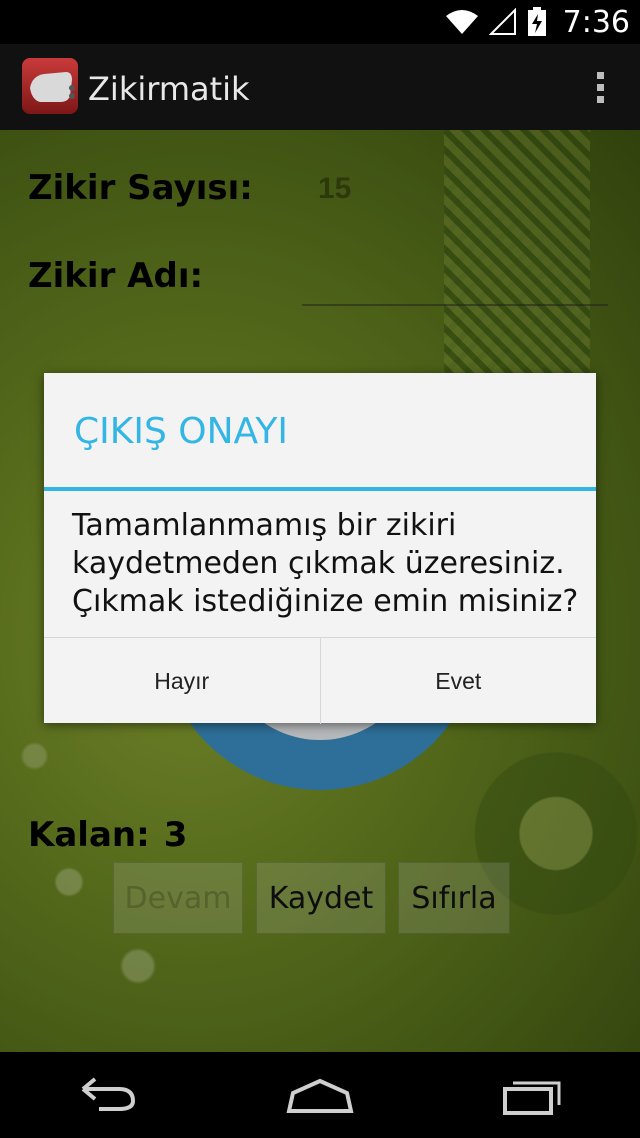 This screenshot has height=1138, width=640. Describe the element at coordinates (320, 22) in the screenshot. I see `status-bar: 7:36` at that location.